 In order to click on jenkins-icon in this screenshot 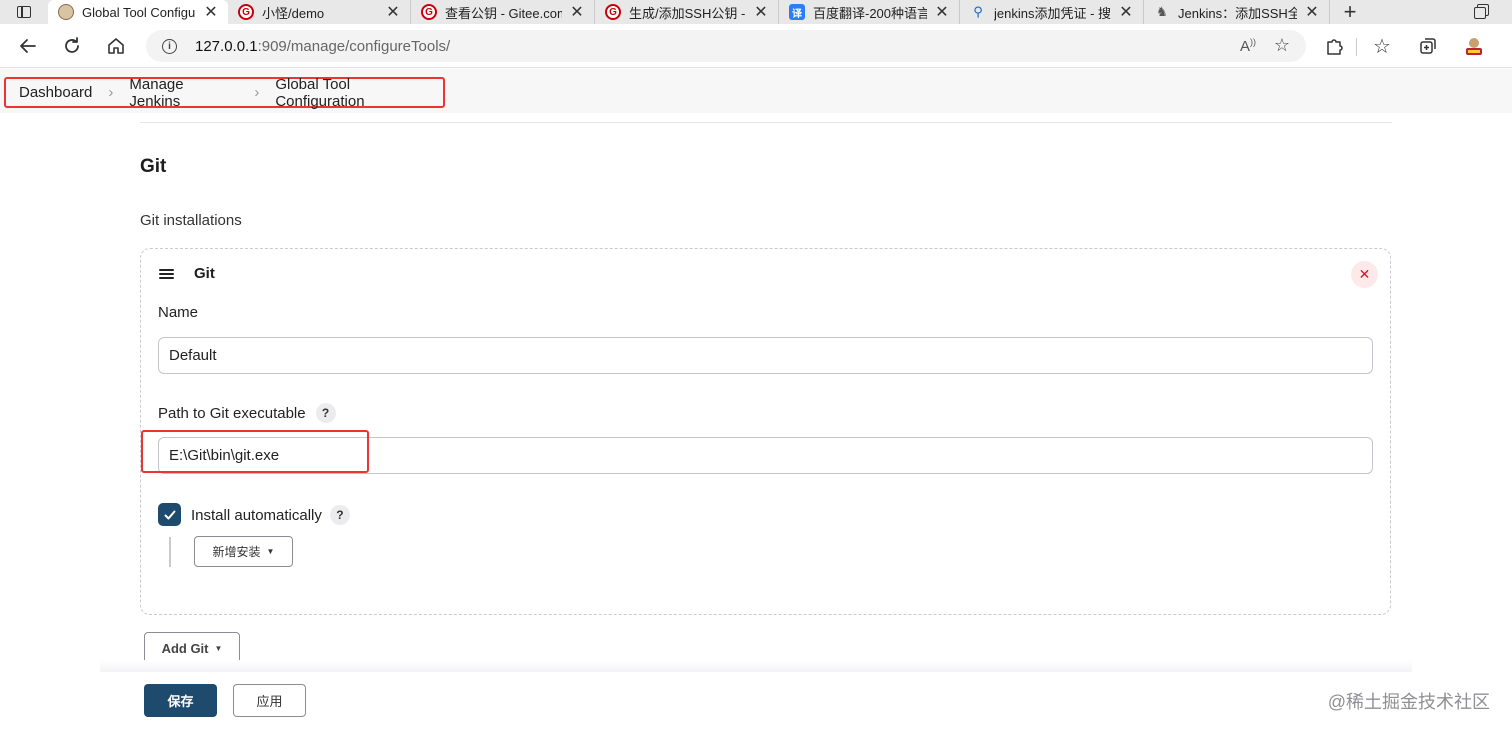, I will do `click(66, 12)`.